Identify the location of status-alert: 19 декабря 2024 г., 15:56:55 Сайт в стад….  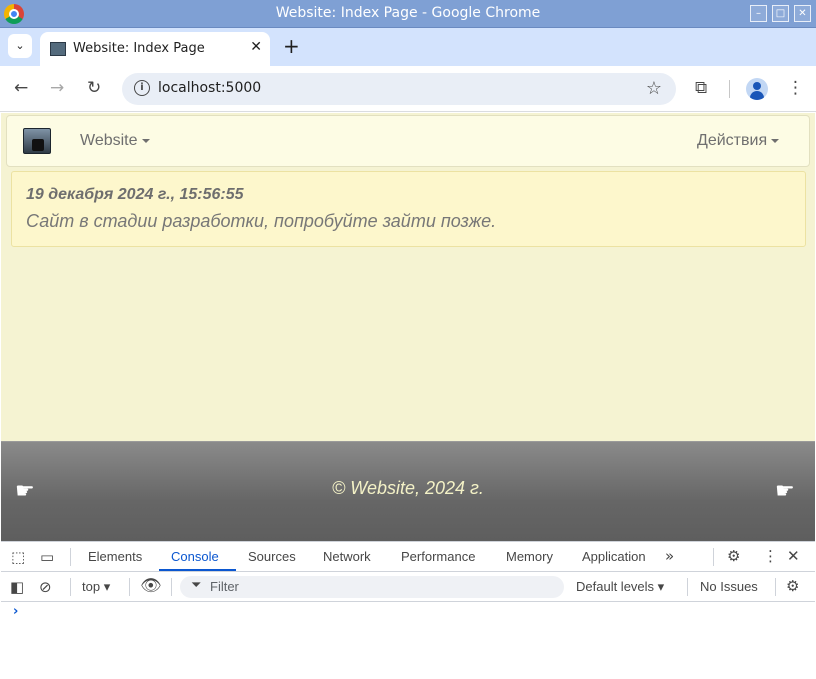
(408, 209).